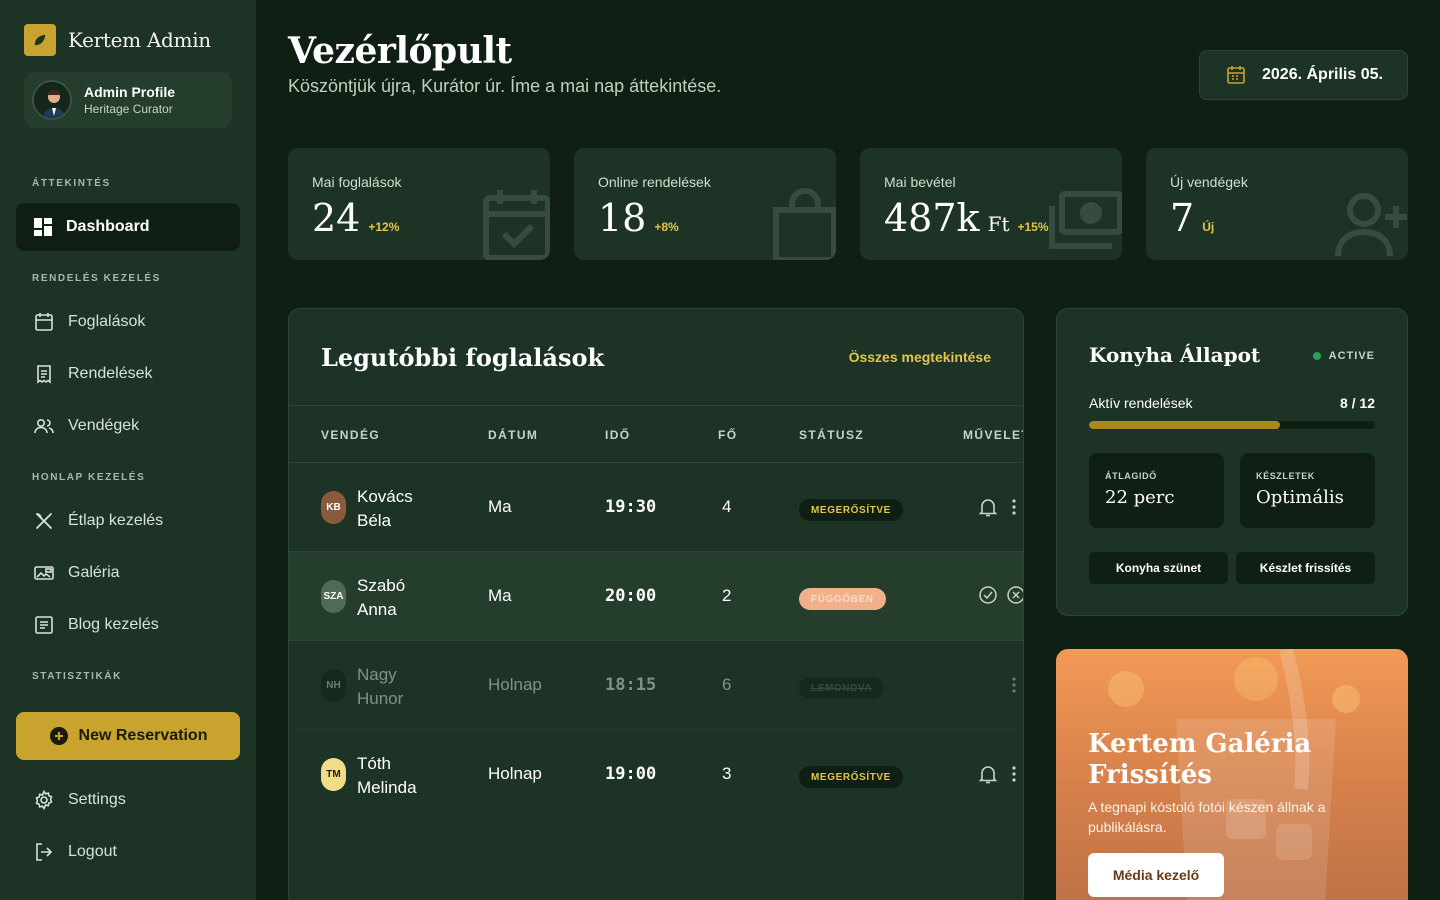 Image resolution: width=1440 pixels, height=900 pixels. What do you see at coordinates (44, 374) in the screenshot?
I see `receipt-icon` at bounding box center [44, 374].